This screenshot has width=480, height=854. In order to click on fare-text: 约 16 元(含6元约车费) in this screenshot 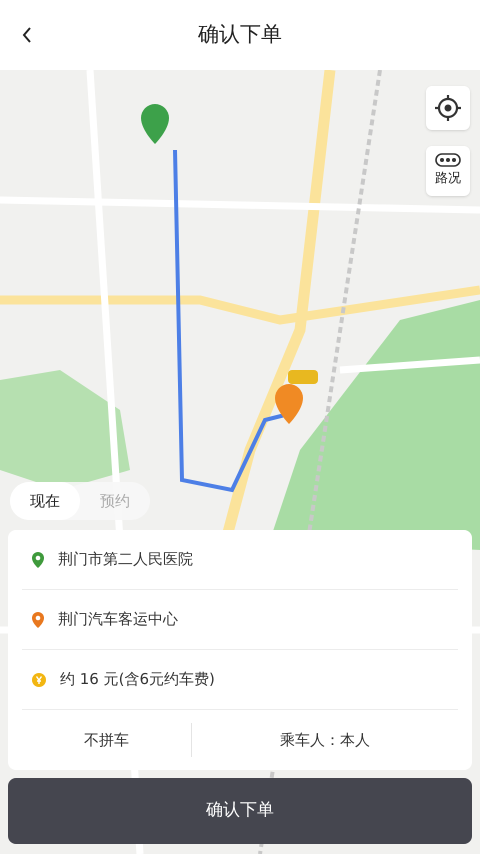, I will do `click(137, 679)`.